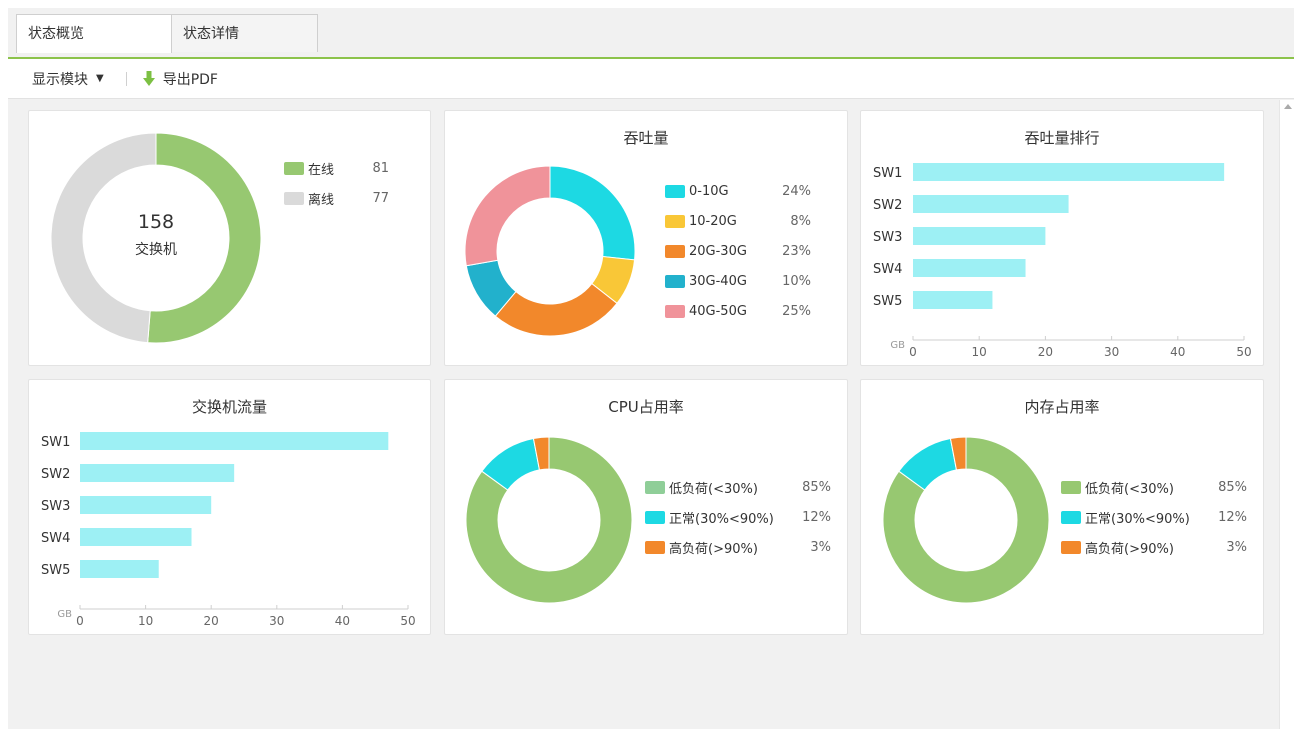 The height and width of the screenshot is (729, 1294). Describe the element at coordinates (60, 79) in the screenshot. I see `display-modules-label: 显示模块` at that location.